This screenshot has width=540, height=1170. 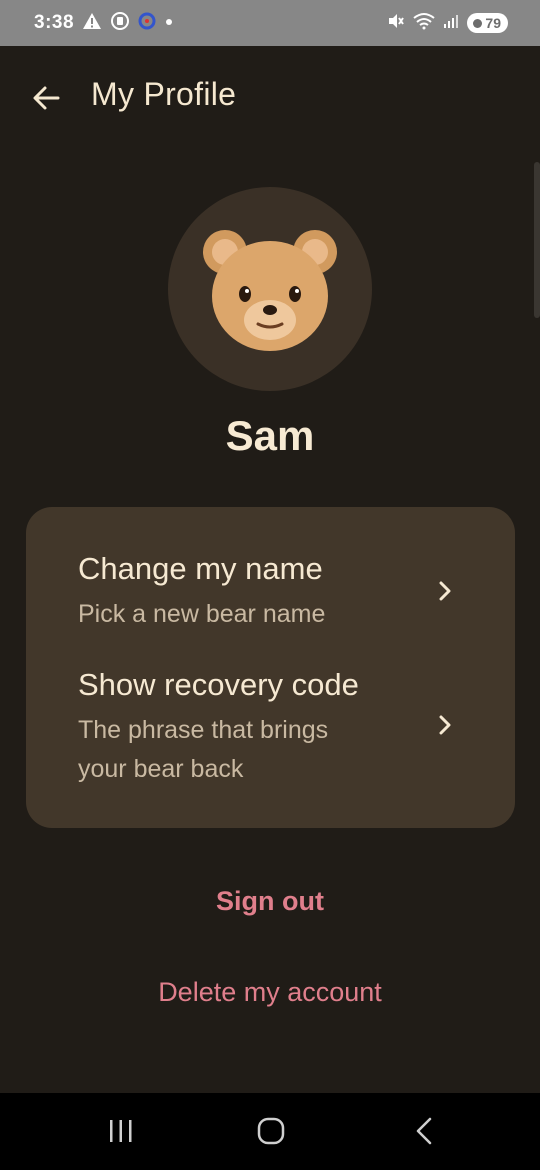 I want to click on page-title: My Profile, so click(x=164, y=94).